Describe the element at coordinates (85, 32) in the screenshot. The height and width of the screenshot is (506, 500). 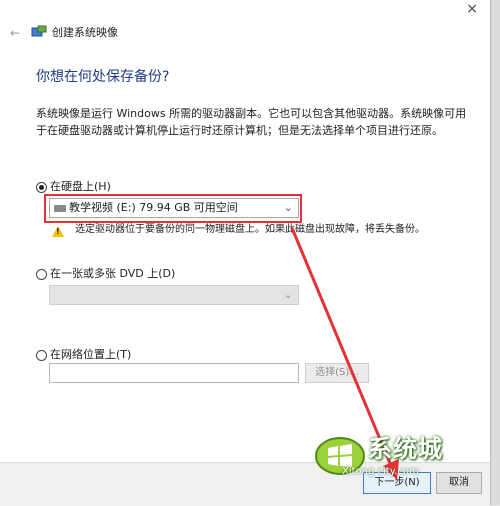
I see `wizard-title: 创建系统映像` at that location.